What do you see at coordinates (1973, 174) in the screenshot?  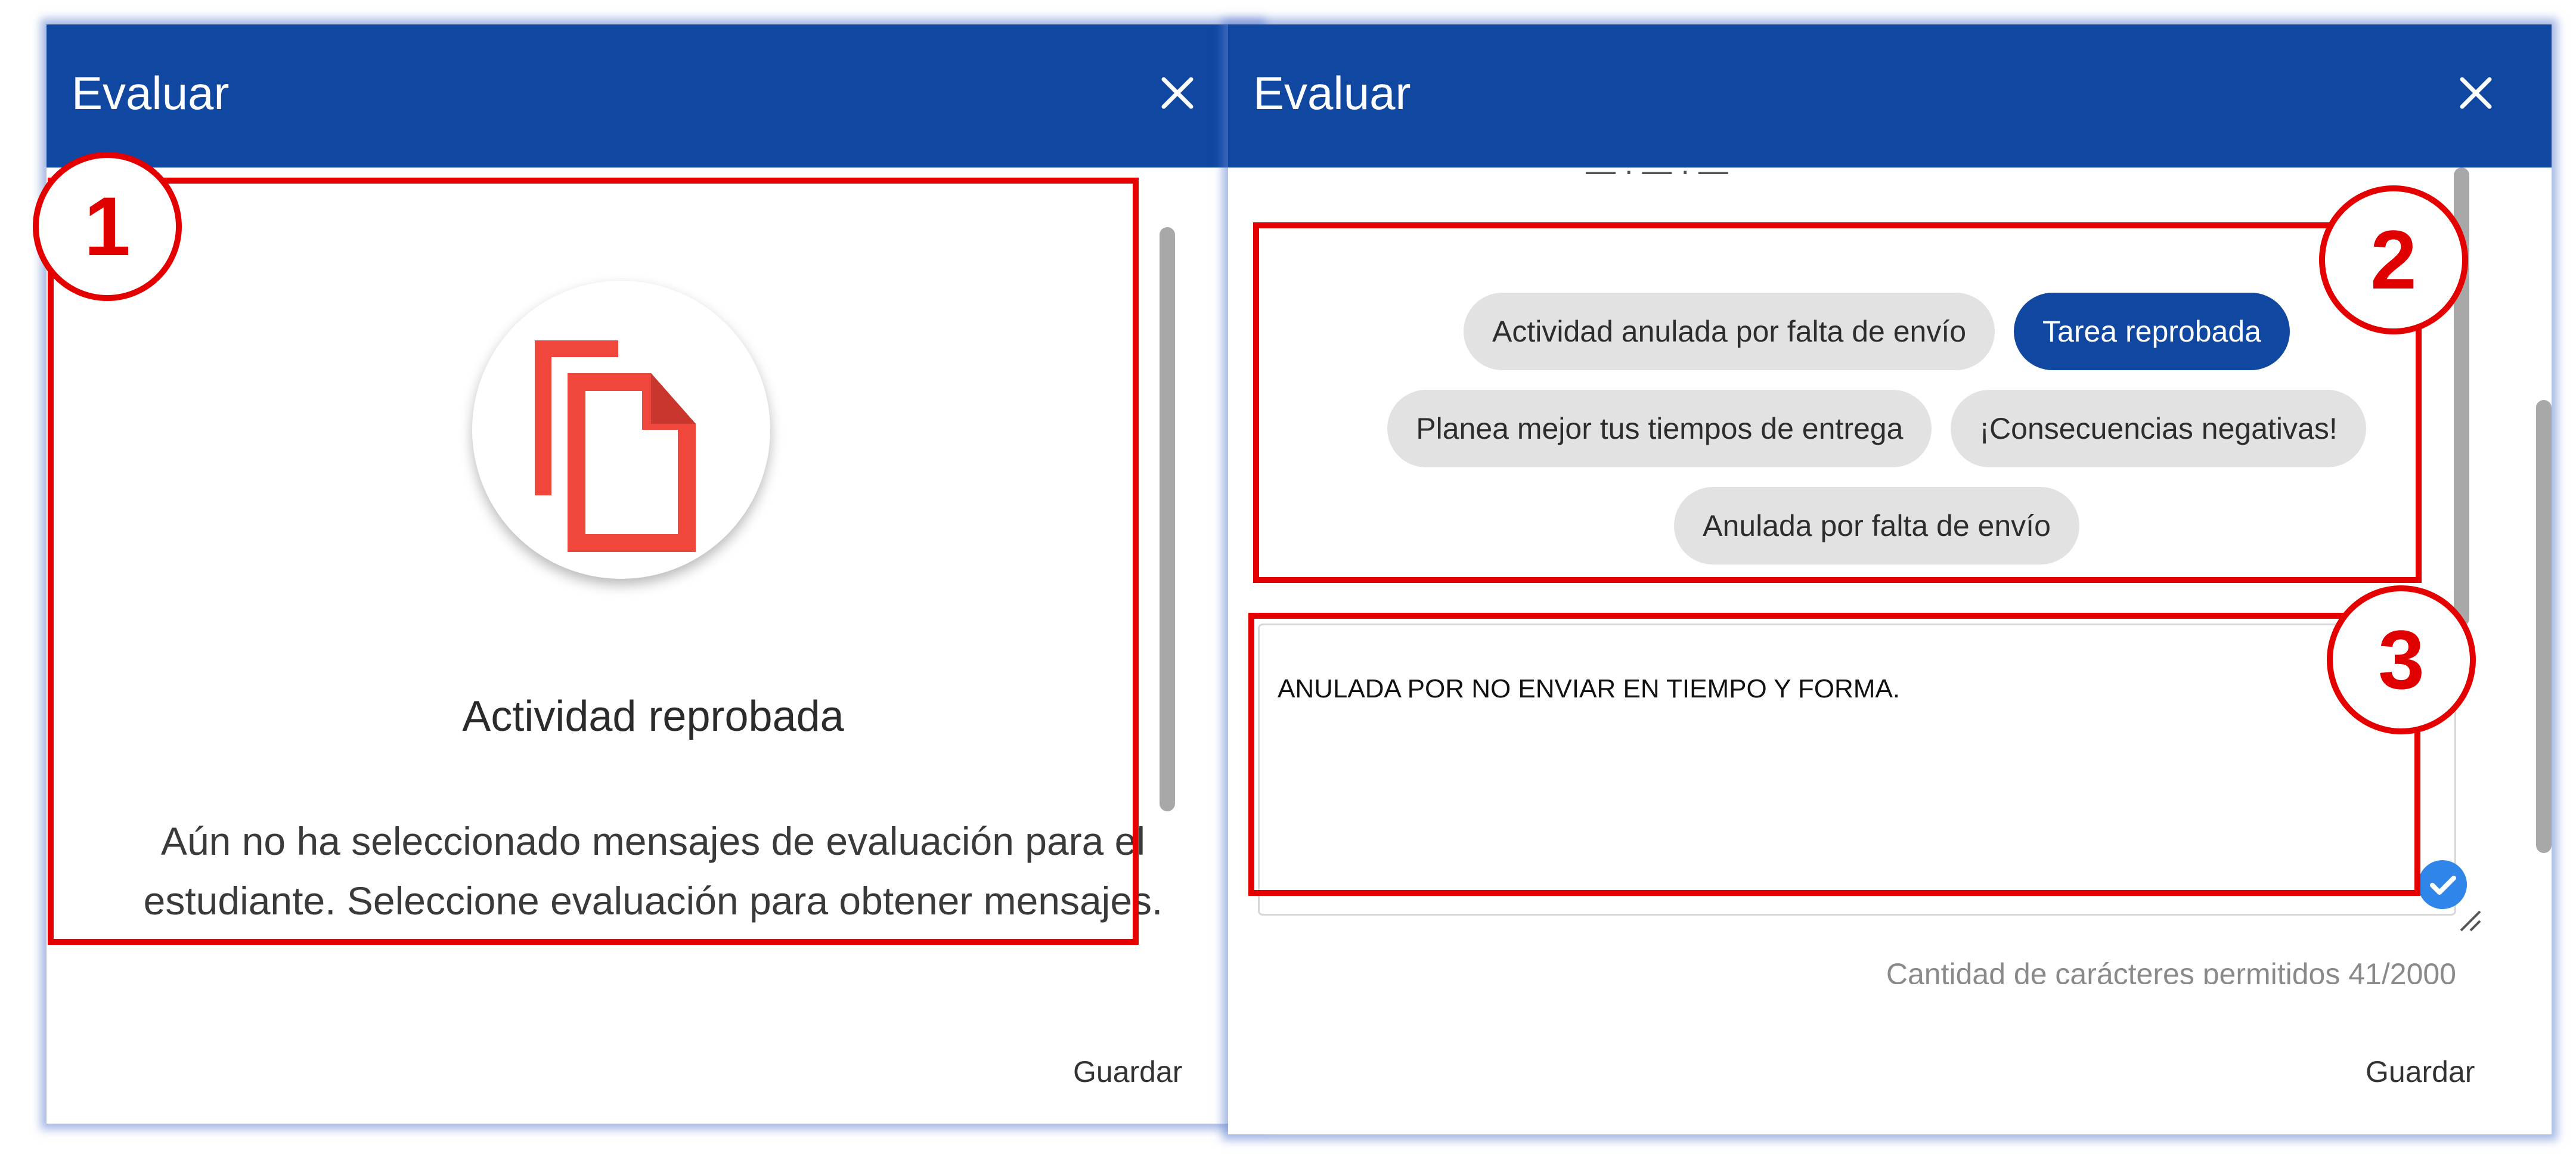 I see `cut-off-text: — · — · —` at bounding box center [1973, 174].